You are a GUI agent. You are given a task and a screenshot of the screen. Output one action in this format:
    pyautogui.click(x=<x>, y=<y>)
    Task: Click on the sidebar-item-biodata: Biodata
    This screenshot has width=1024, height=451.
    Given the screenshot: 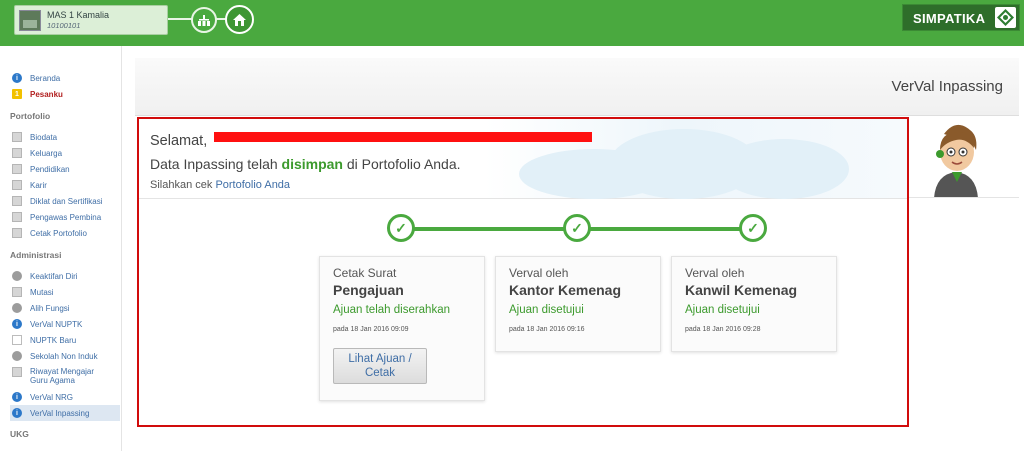 What is the action you would take?
    pyautogui.click(x=34, y=137)
    